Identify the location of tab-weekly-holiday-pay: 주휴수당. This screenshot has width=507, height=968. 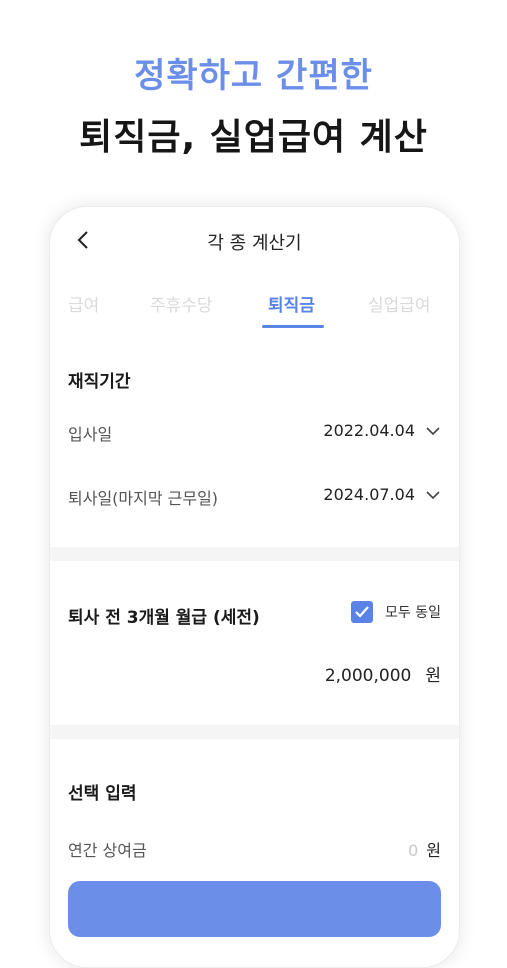
(181, 303).